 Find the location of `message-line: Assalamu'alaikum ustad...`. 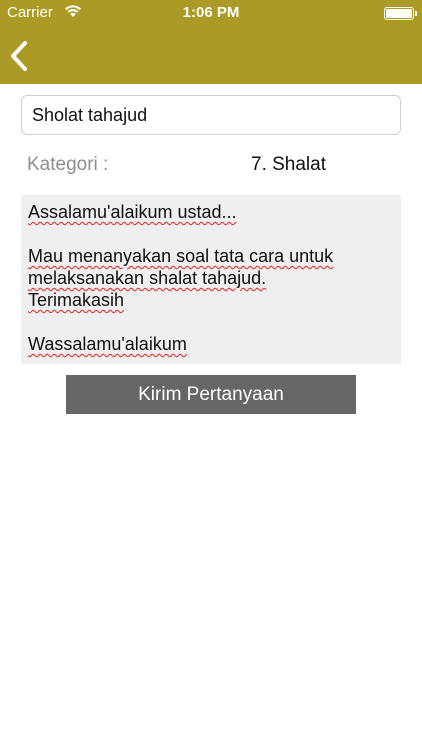

message-line: Assalamu'alaikum ustad... is located at coordinates (132, 212).